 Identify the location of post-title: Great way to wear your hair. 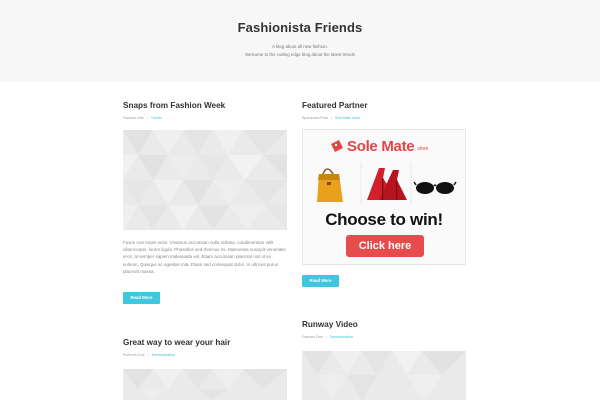
(205, 342).